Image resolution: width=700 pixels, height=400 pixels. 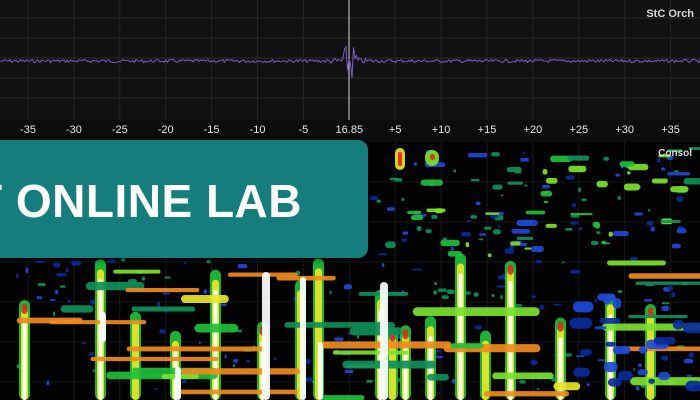 What do you see at coordinates (303, 130) in the screenshot?
I see `ruler-tick-label: -5` at bounding box center [303, 130].